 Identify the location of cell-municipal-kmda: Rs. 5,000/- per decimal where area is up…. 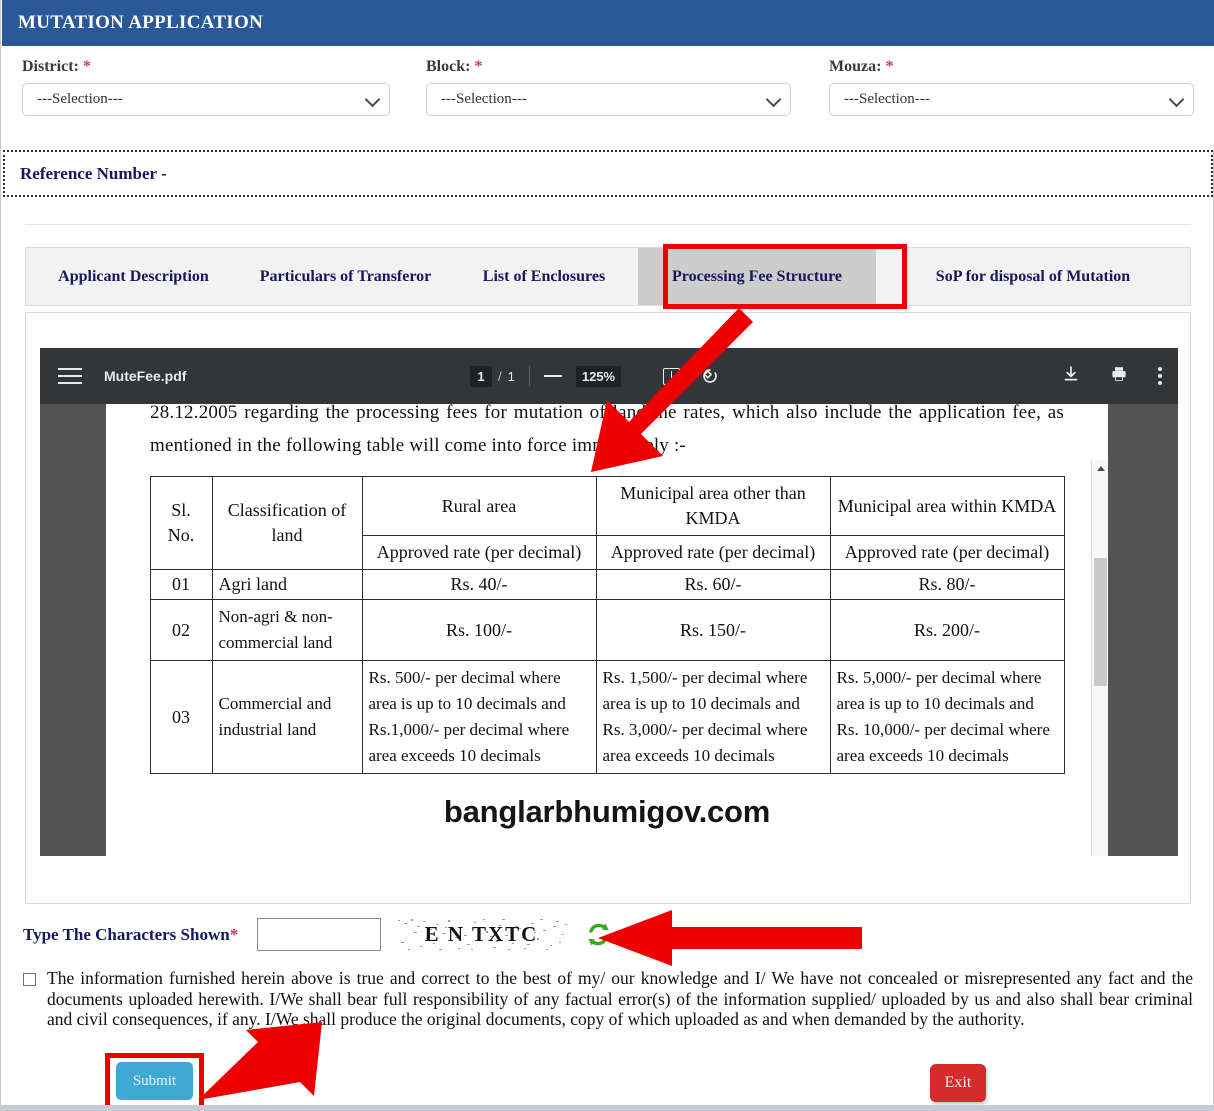
(947, 717).